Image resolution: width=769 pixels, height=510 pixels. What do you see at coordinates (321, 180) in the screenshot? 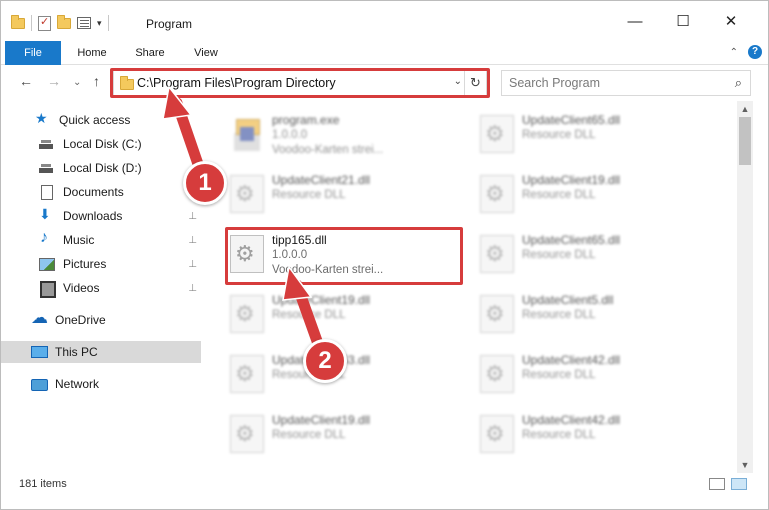
I see `file-name: UpdateClient21.dll` at bounding box center [321, 180].